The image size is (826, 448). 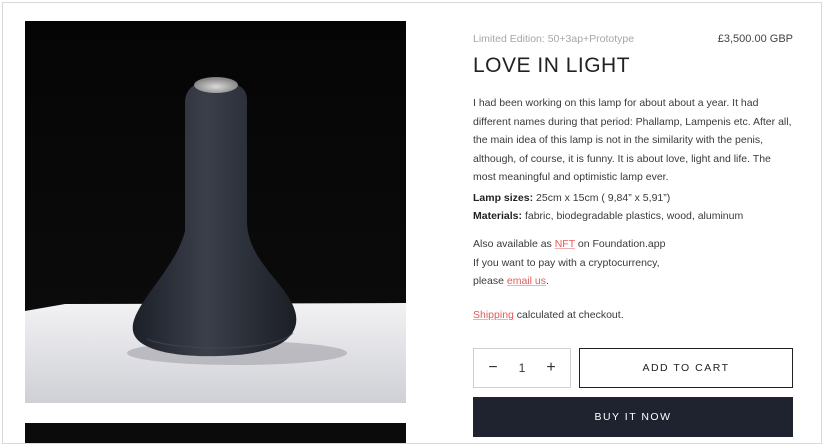 What do you see at coordinates (569, 281) in the screenshot?
I see `email-line: please email us.` at bounding box center [569, 281].